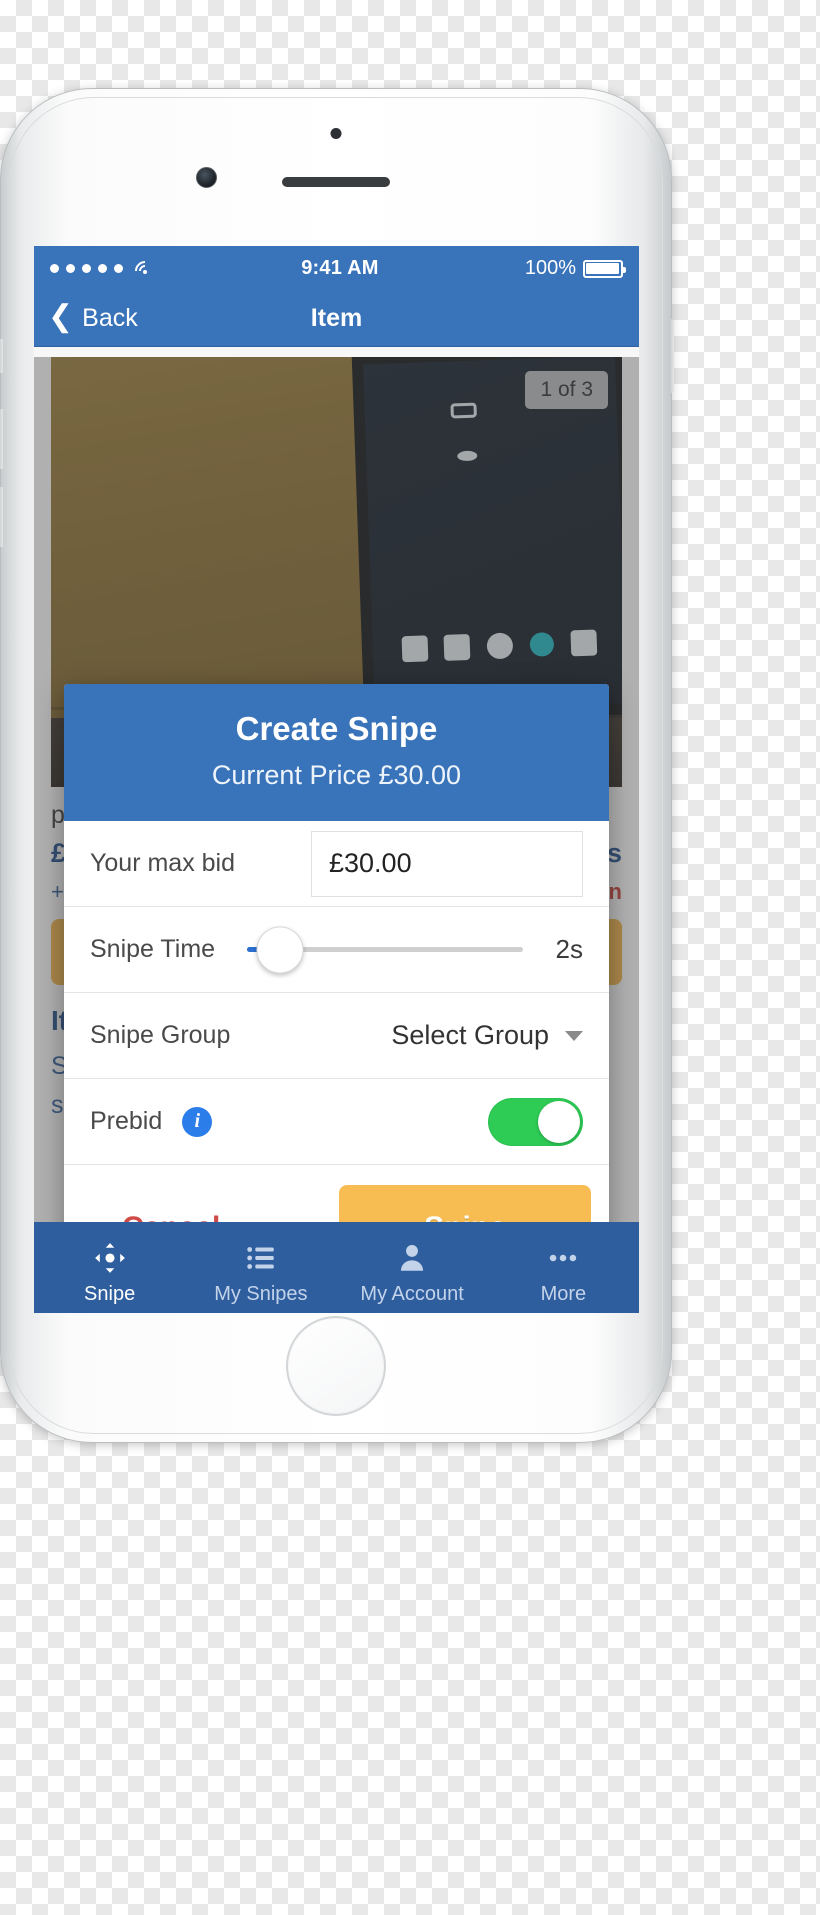 Image resolution: width=820 pixels, height=1915 pixels. Describe the element at coordinates (261, 1293) in the screenshot. I see `tab-label: My Snipes` at that location.